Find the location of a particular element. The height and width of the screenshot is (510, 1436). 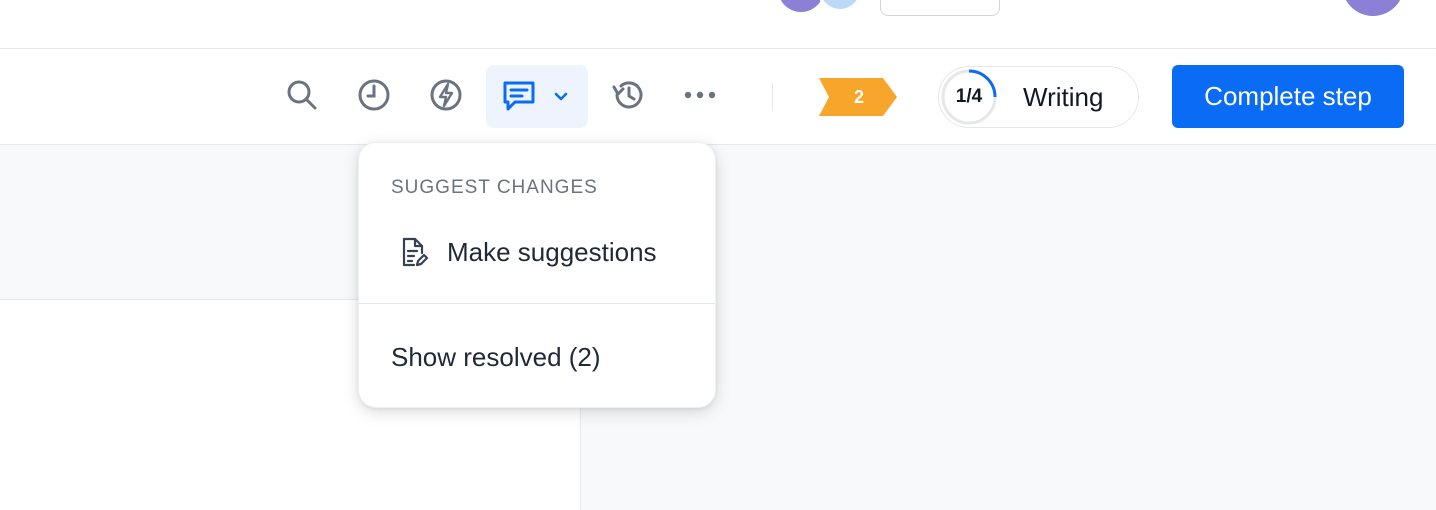

history-icon is located at coordinates (628, 95).